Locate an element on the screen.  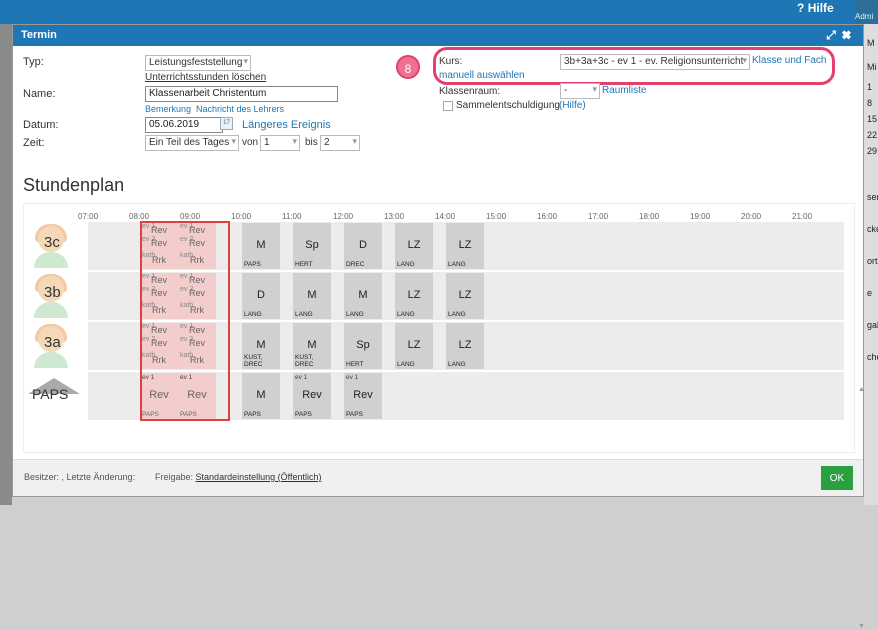
teacher-row-label: PAPS is located at coordinates (56, 396).